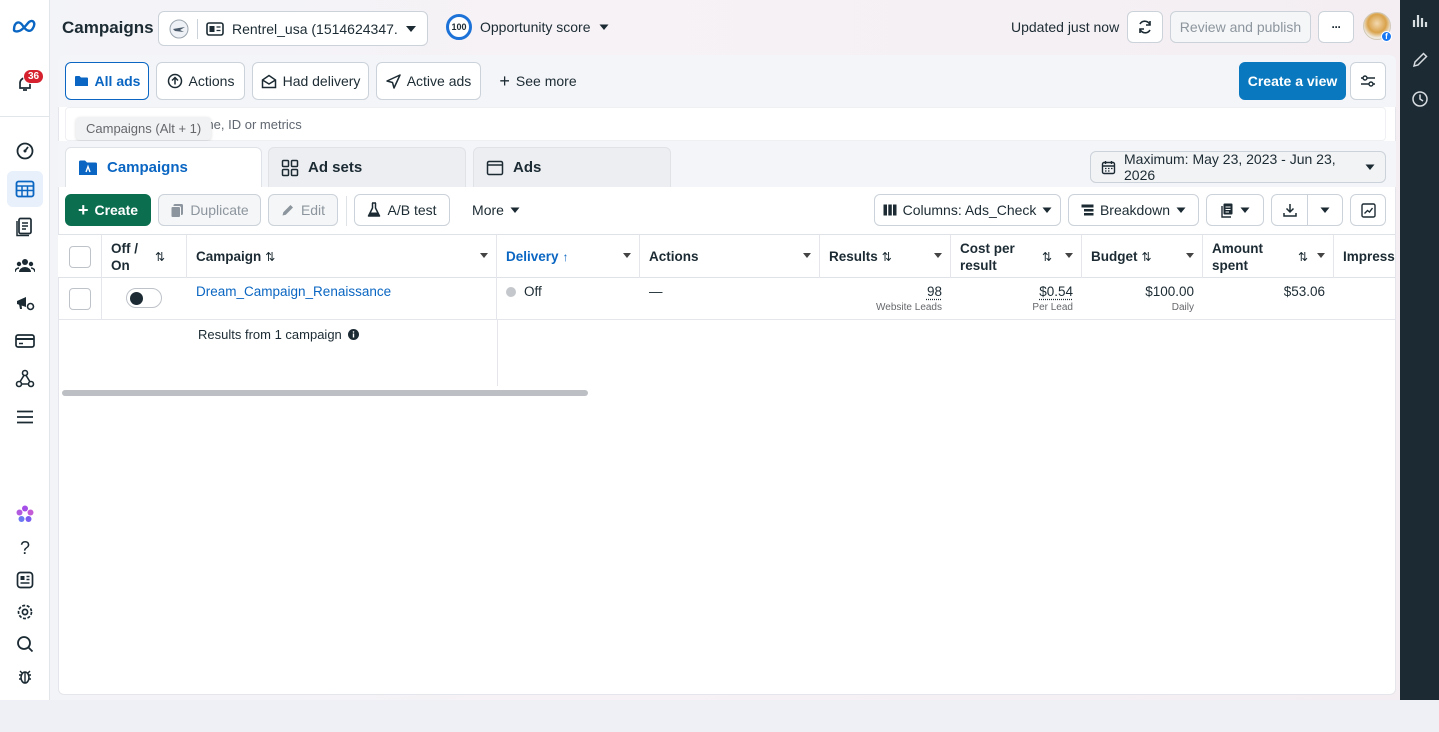 The image size is (1439, 732). I want to click on budget-cell: $100.00 Daily, so click(1142, 299).